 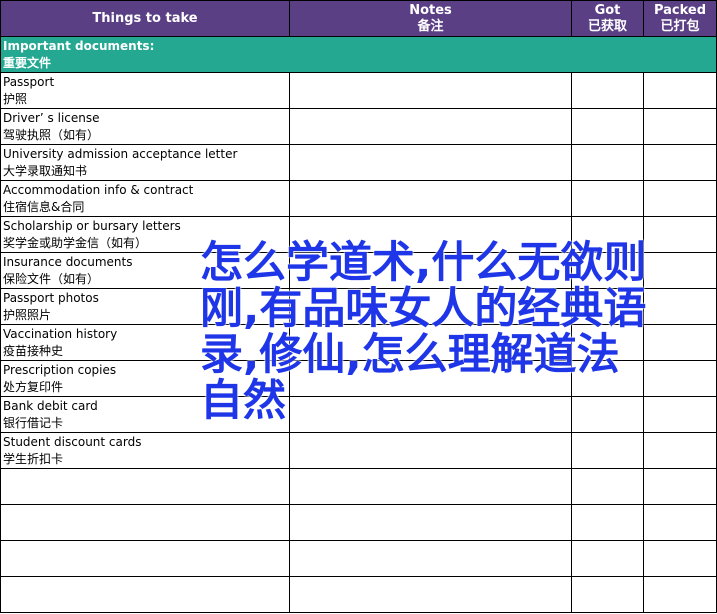 I want to click on item-cell: Passport 护照, so click(x=145, y=90).